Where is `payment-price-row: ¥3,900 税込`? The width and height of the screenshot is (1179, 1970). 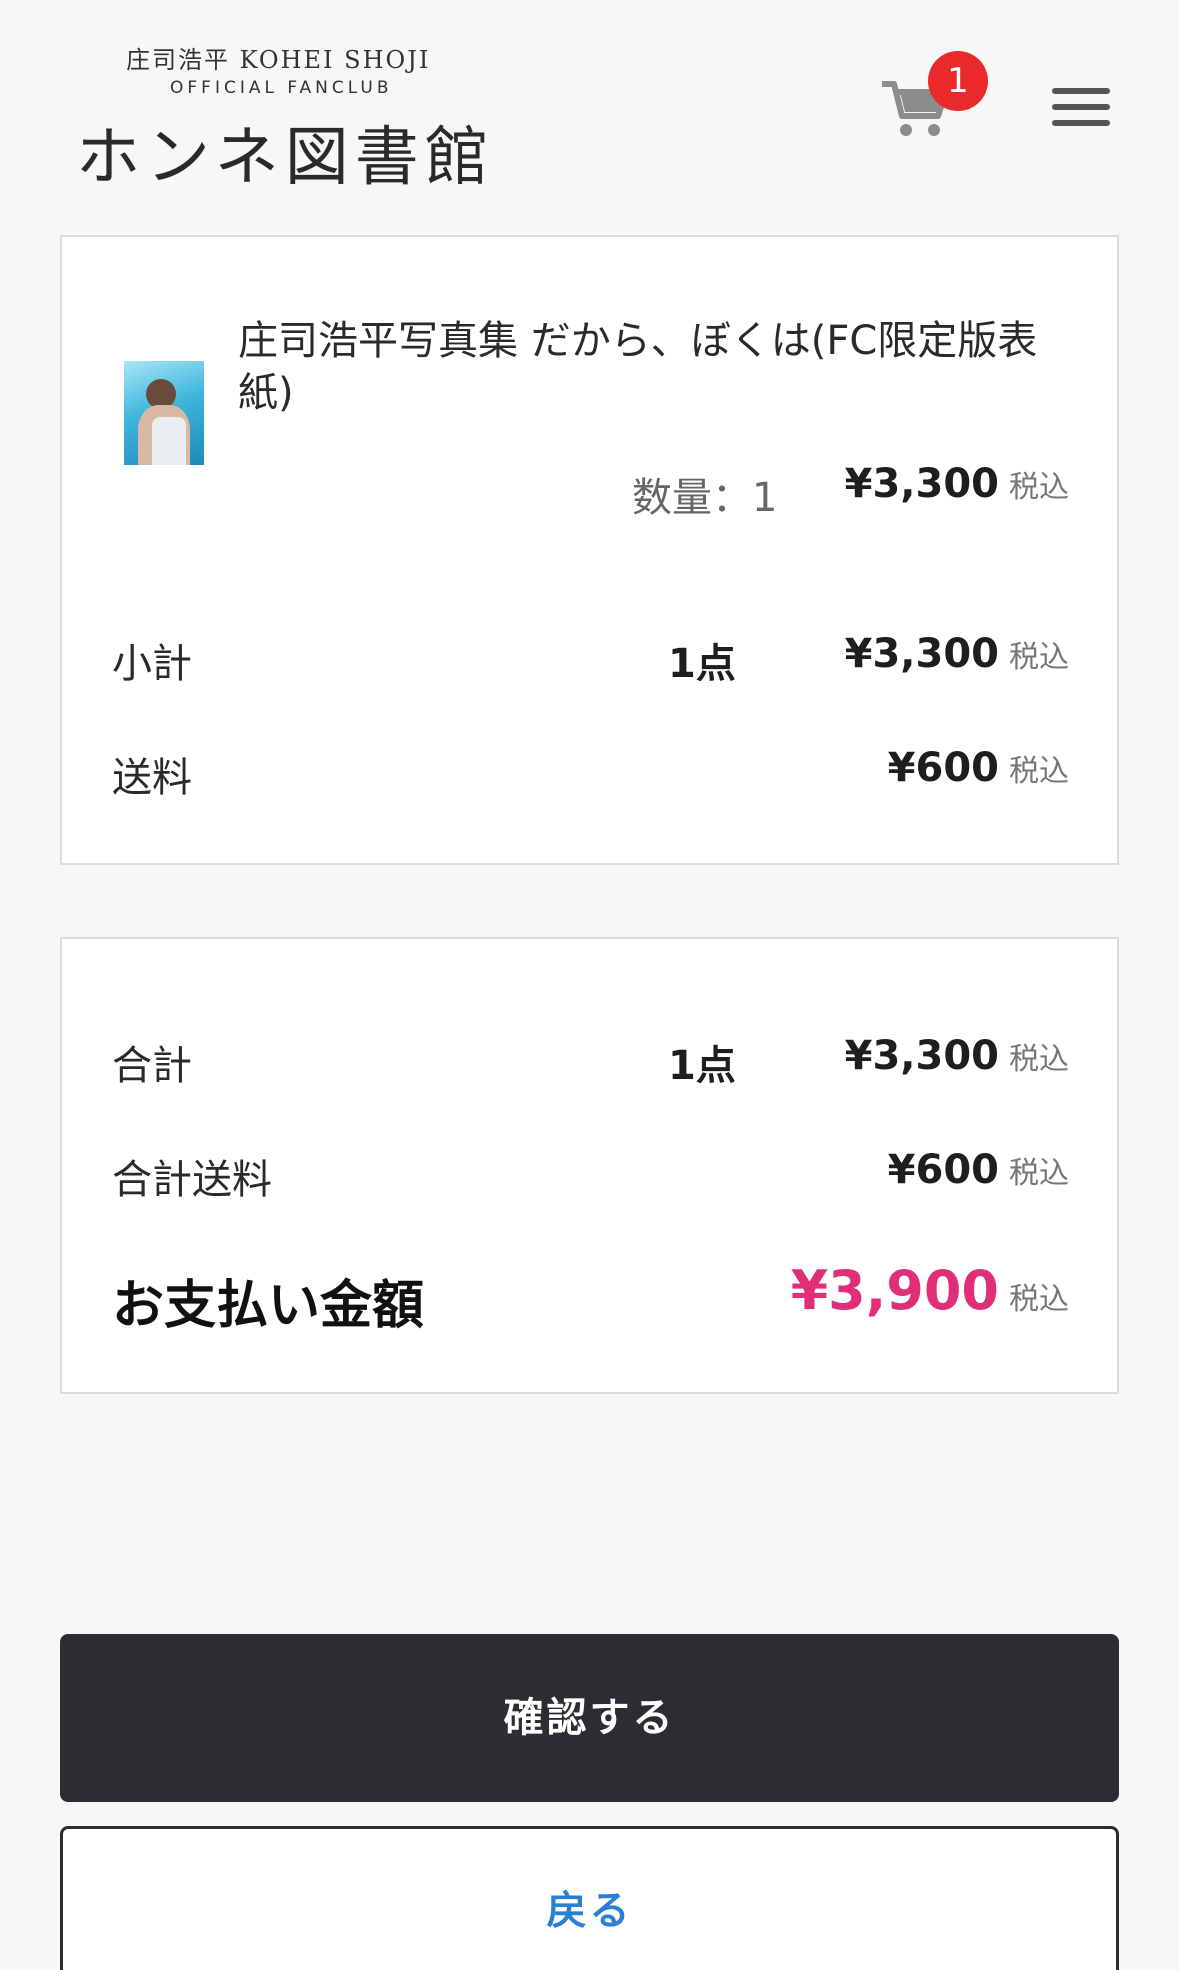
payment-price-row: ¥3,900 税込 is located at coordinates (930, 1290).